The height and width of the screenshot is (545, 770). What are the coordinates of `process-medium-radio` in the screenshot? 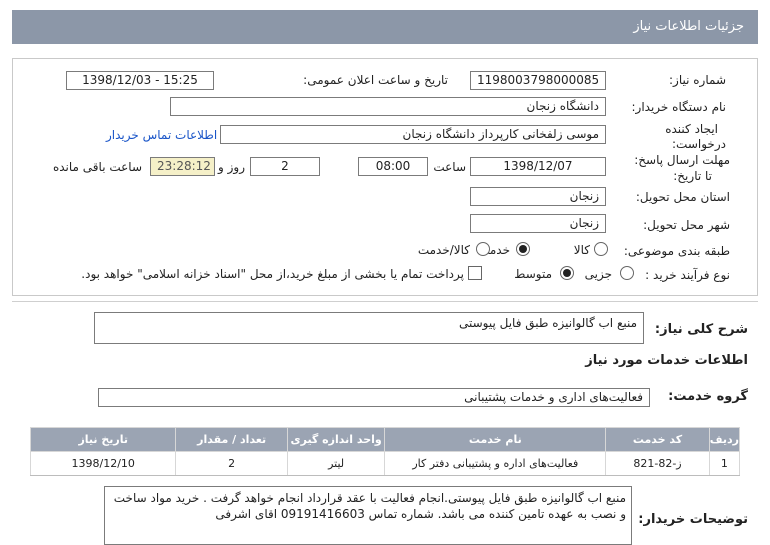 It's located at (567, 273).